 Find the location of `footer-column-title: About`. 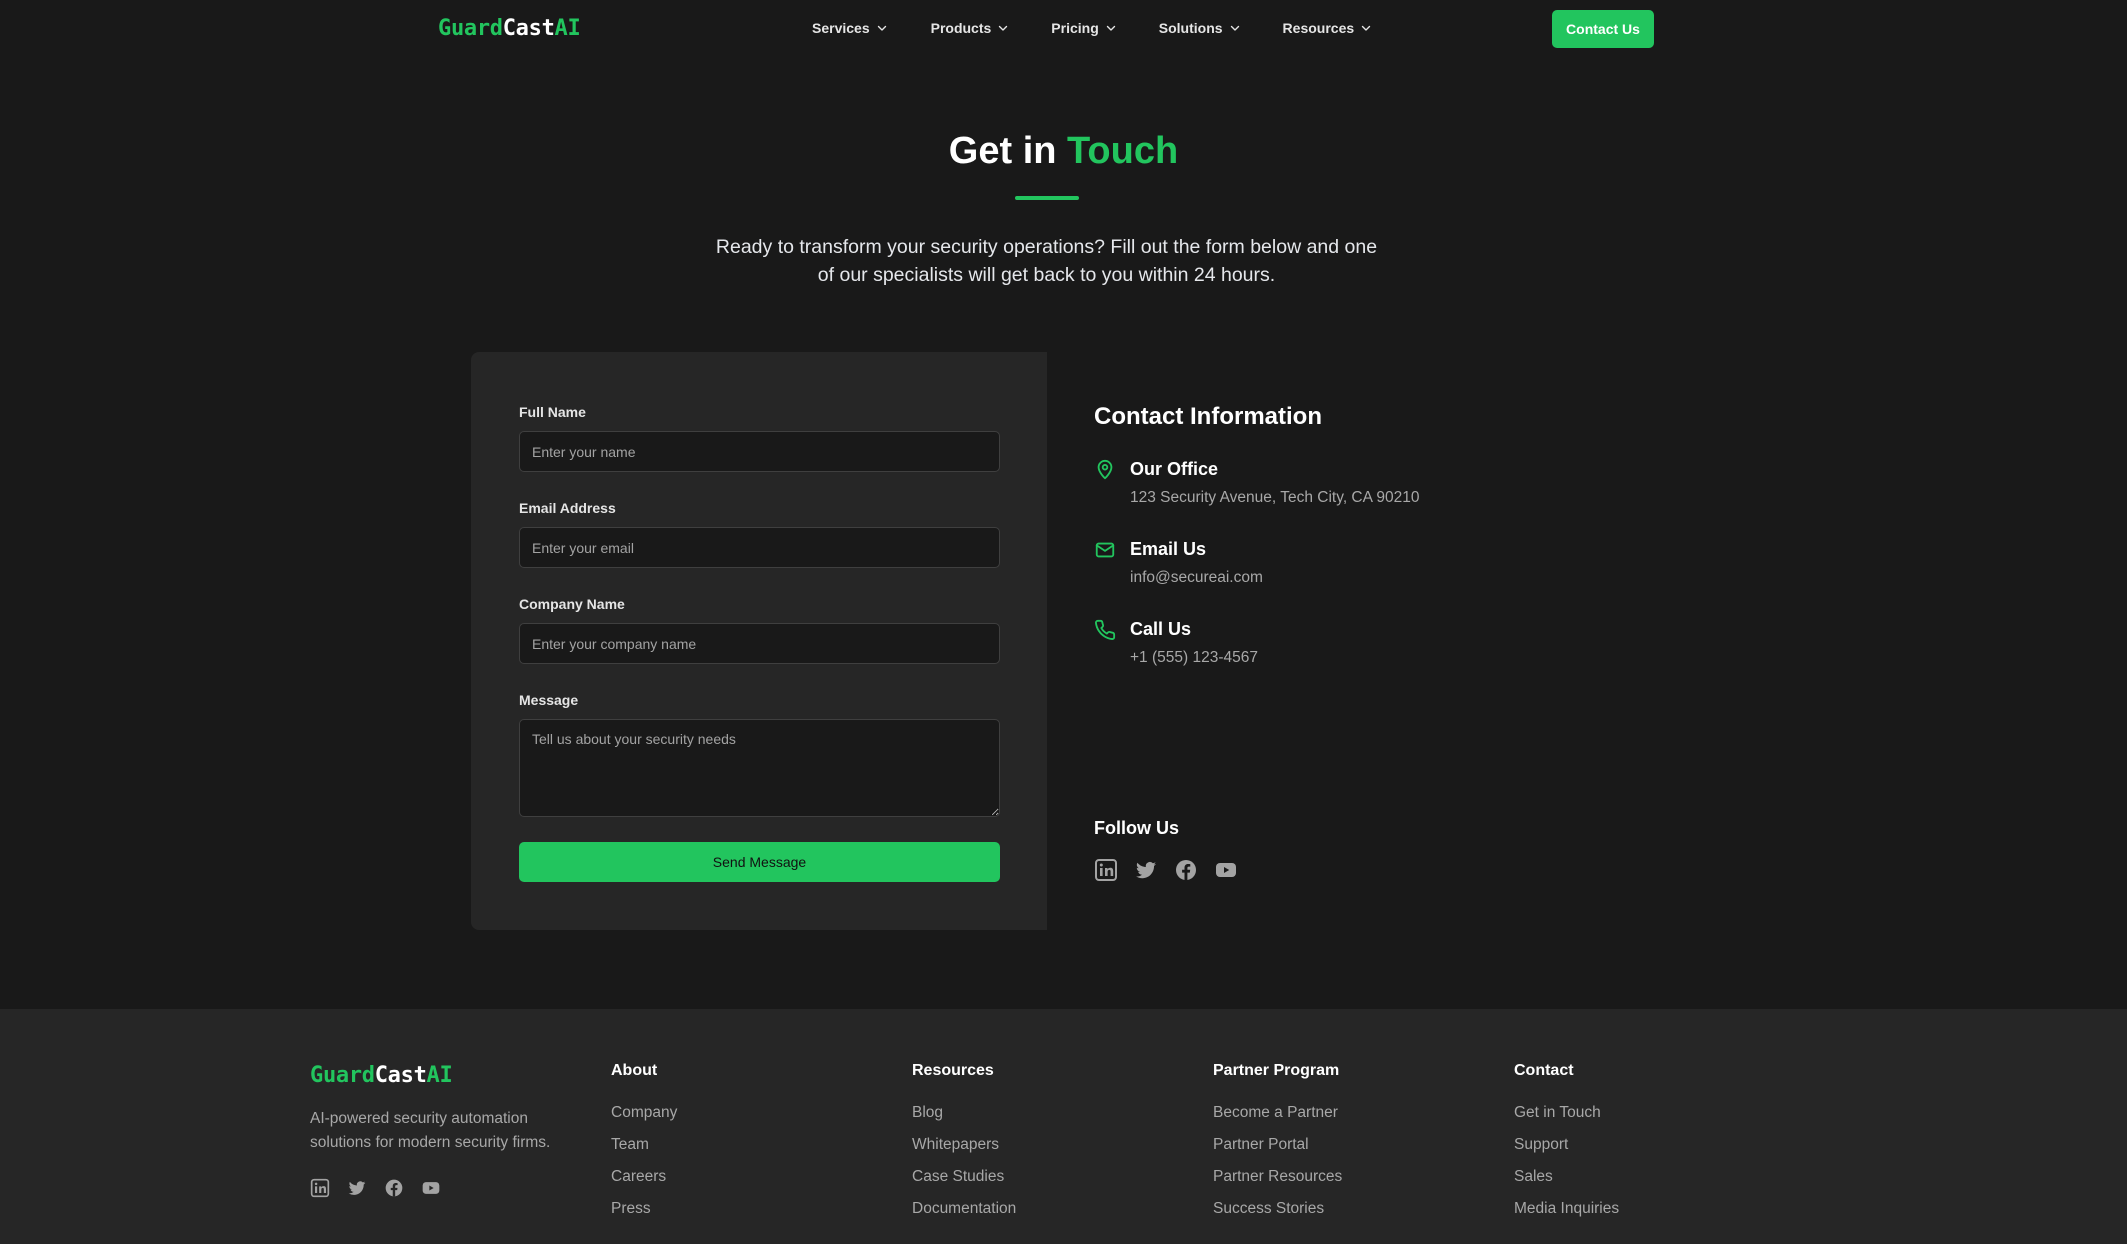

footer-column-title: About is located at coordinates (634, 1070).